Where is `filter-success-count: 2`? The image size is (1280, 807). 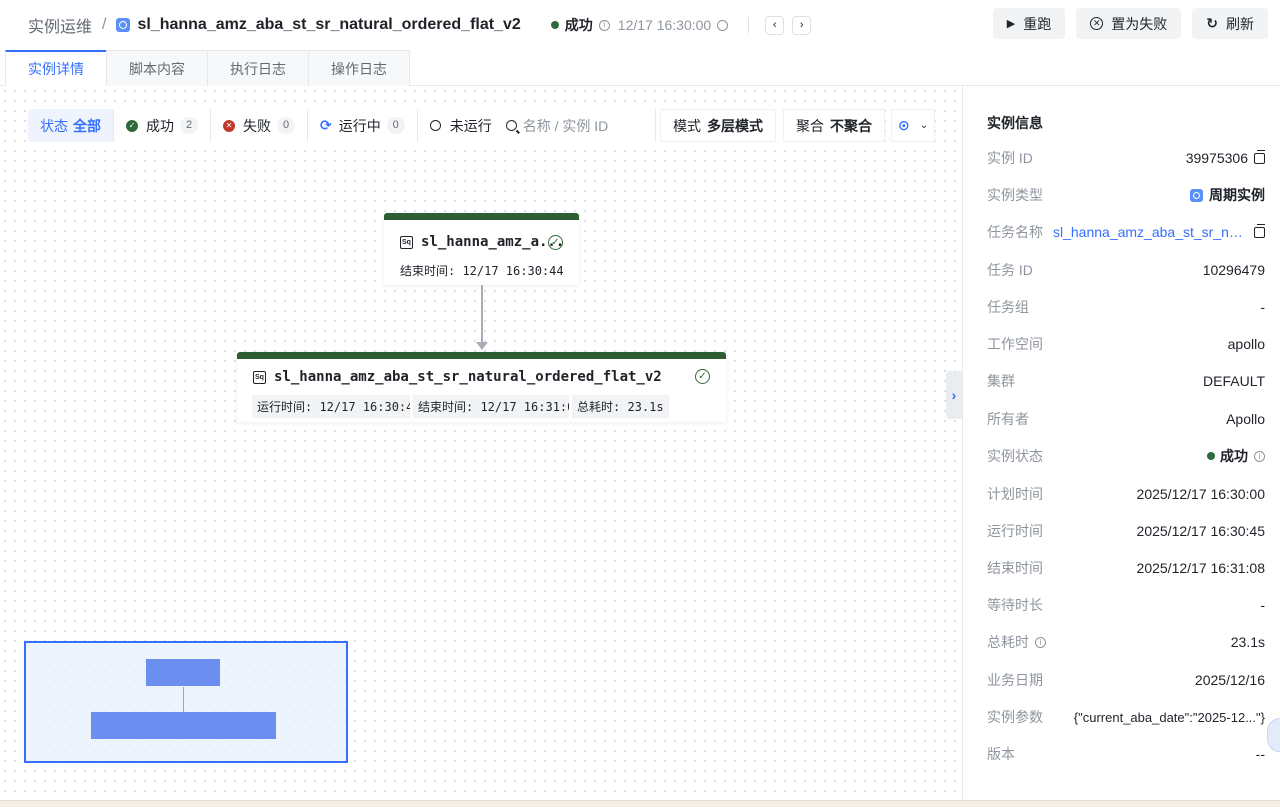
filter-success-count: 2 is located at coordinates (189, 125).